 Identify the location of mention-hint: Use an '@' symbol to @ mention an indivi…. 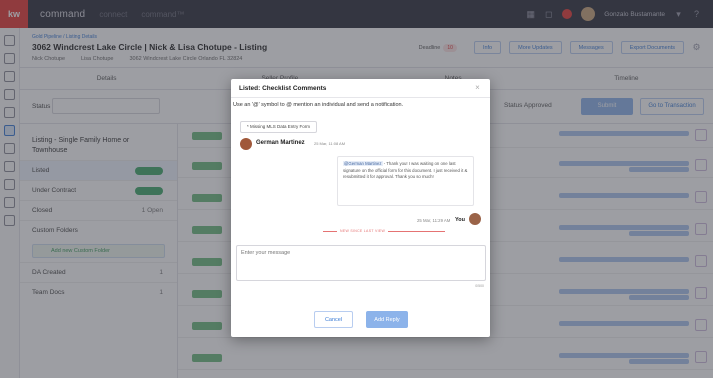
(318, 105).